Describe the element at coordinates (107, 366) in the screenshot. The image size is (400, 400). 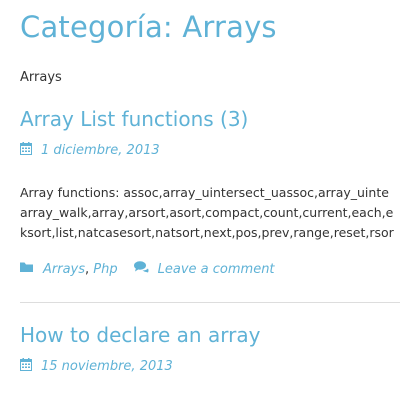
I see `post-date-link: 15 noviembre, 2013` at that location.